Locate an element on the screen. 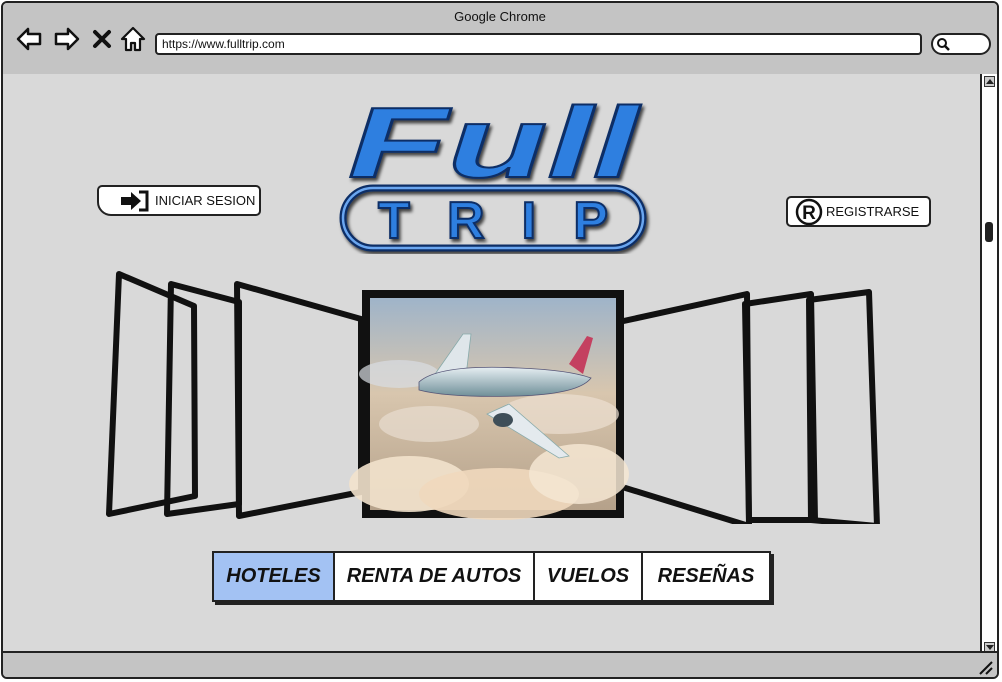 Image resolution: width=1002 pixels, height=682 pixels. arrow-left-icon is located at coordinates (29, 39).